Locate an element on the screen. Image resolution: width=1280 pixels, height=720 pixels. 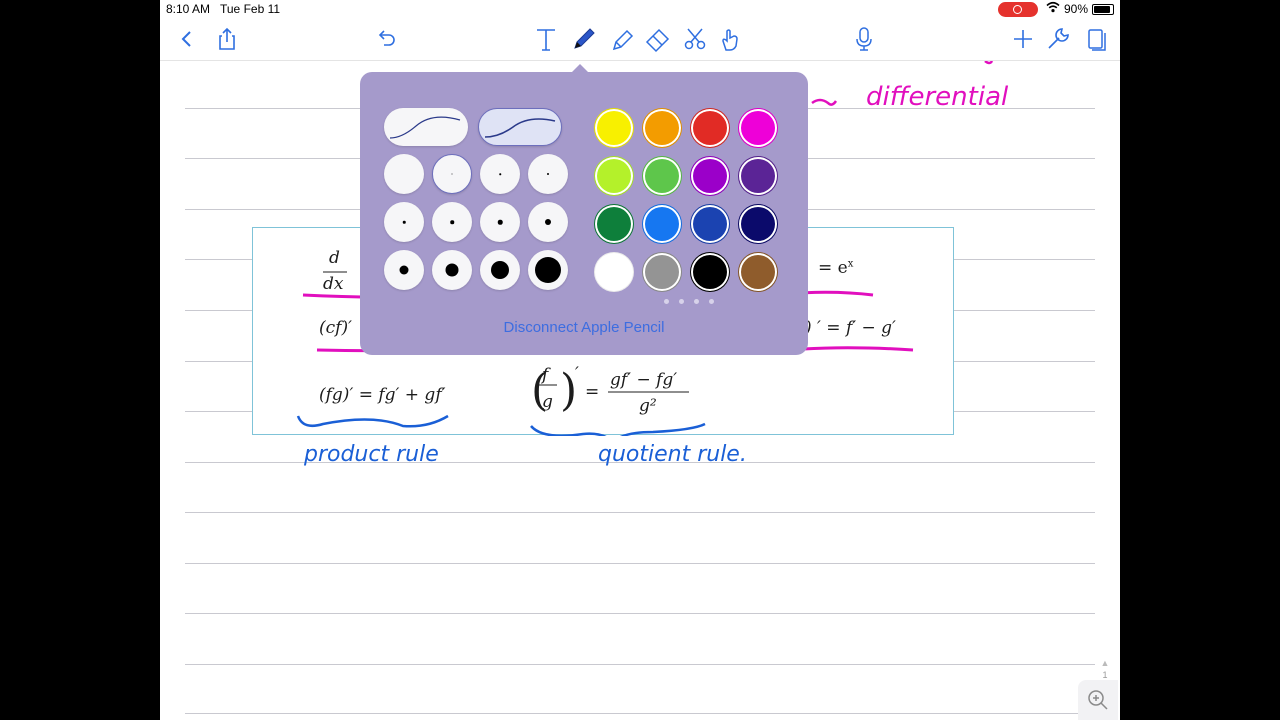
quotient-prime: ′ is located at coordinates (577, 374).